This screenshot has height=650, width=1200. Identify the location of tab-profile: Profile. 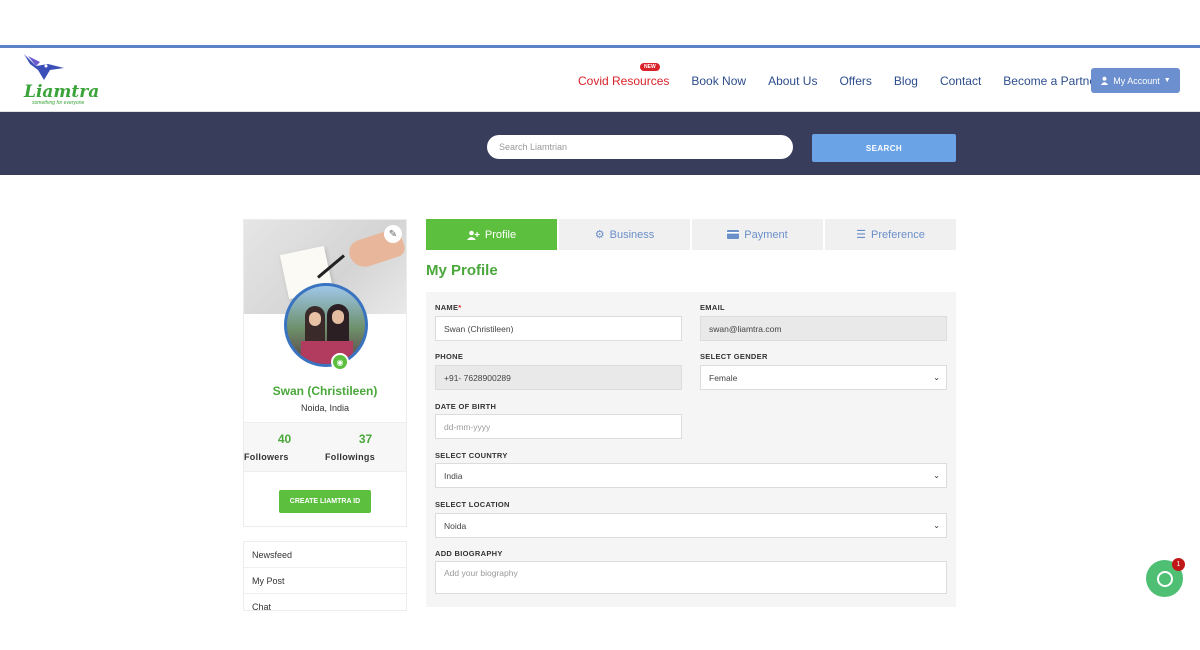
(491, 234).